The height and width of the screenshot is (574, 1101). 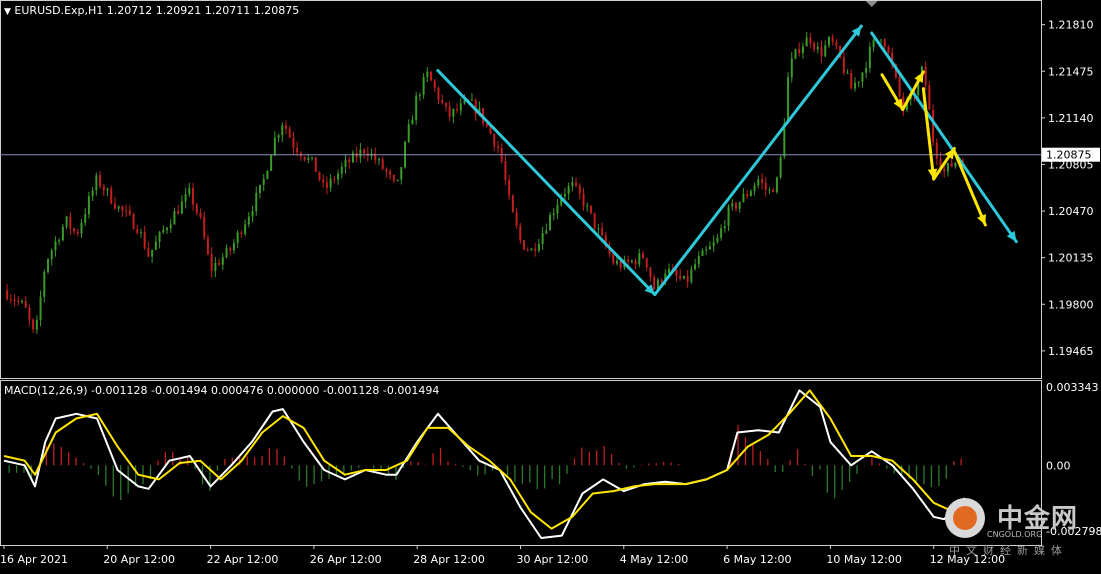 I want to click on trend-arrow-yellow, so click(x=969, y=188).